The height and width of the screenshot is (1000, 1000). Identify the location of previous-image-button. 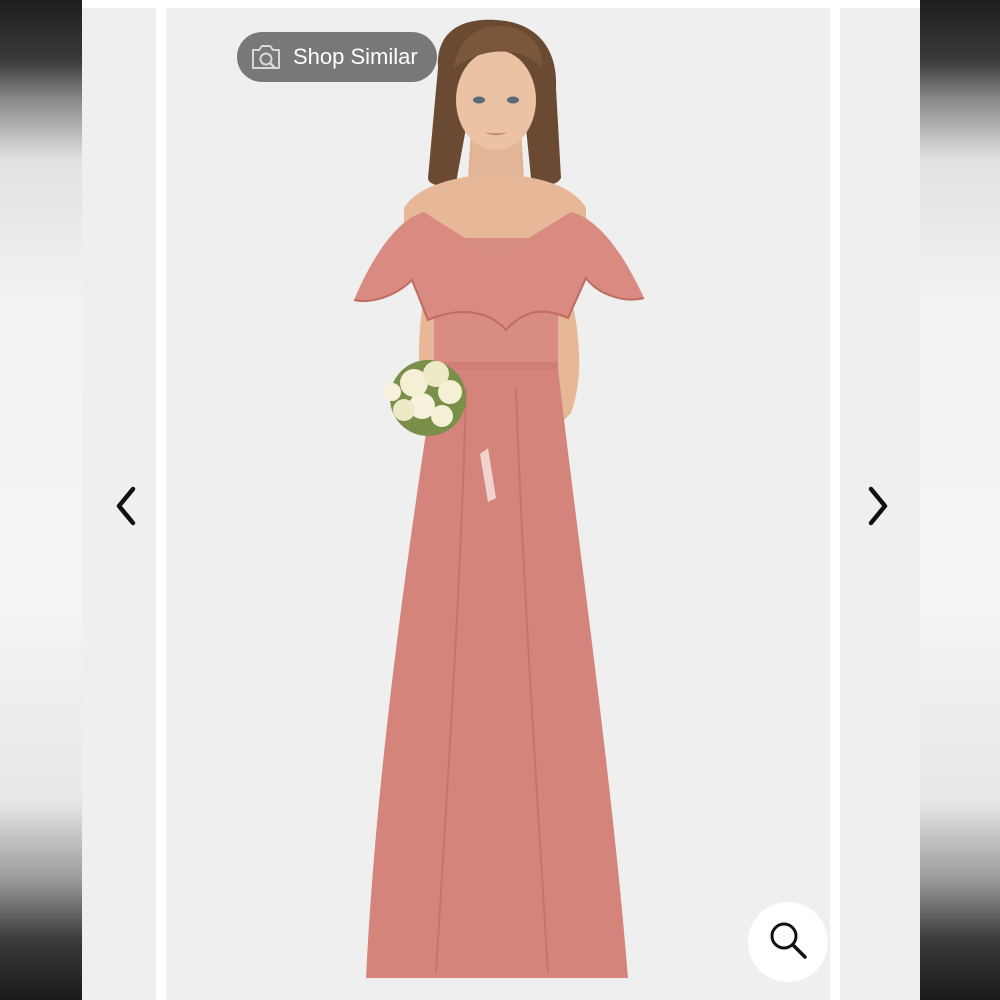
(126, 508).